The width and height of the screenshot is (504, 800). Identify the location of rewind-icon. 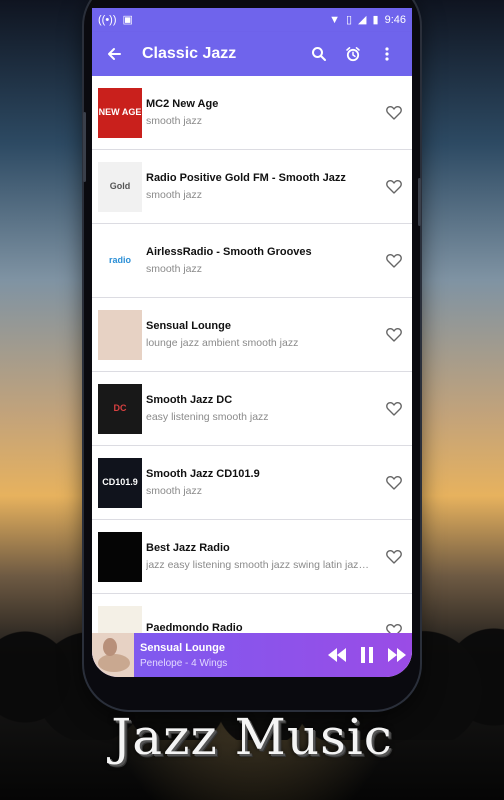
(337, 655).